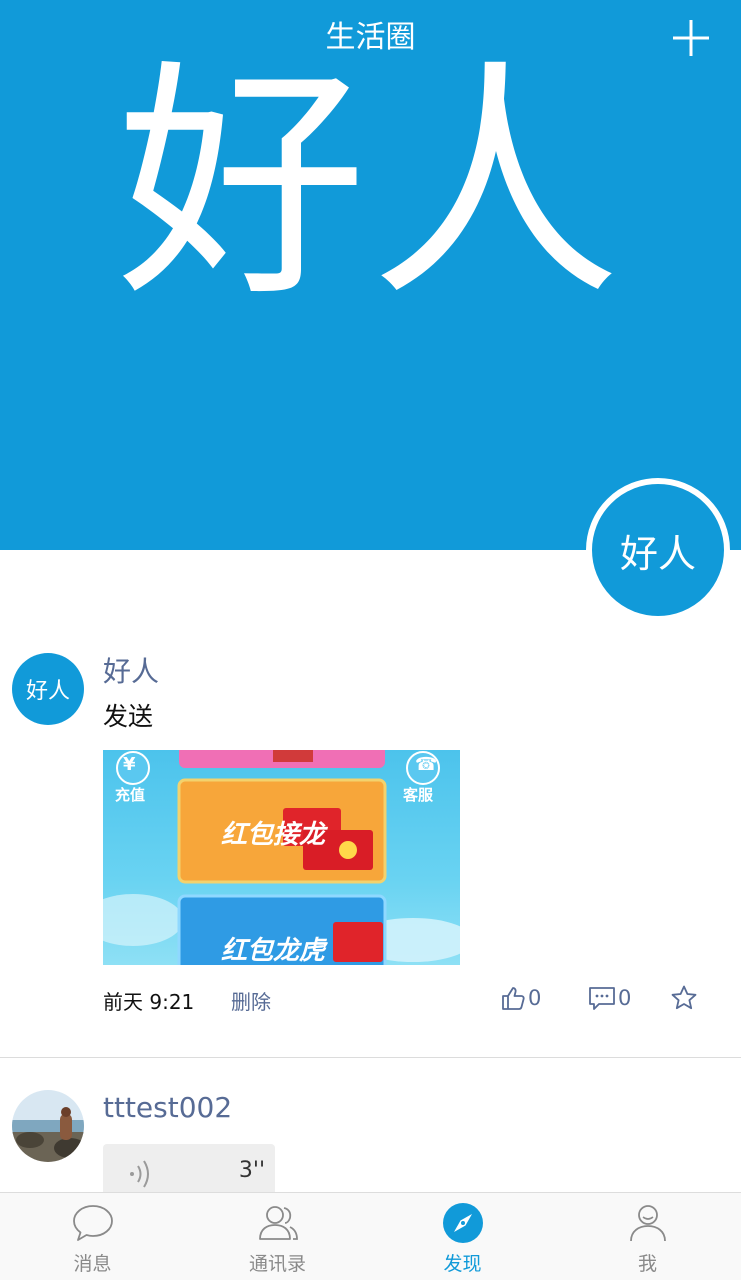  I want to click on image-label-service: 客服, so click(418, 795).